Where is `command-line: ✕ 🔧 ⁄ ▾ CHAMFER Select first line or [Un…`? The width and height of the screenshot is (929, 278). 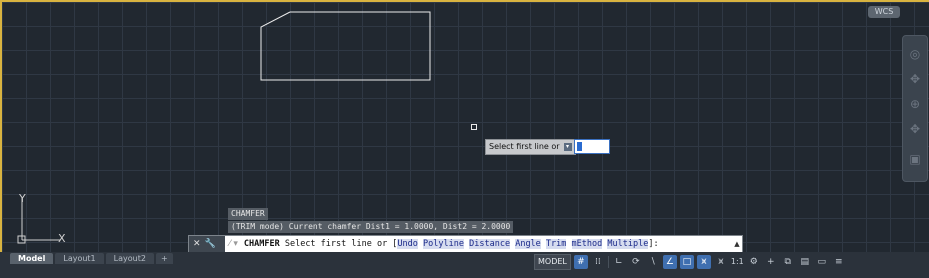 command-line: ✕ 🔧 ⁄ ▾ CHAMFER Select first line or [Un… is located at coordinates (465, 244).